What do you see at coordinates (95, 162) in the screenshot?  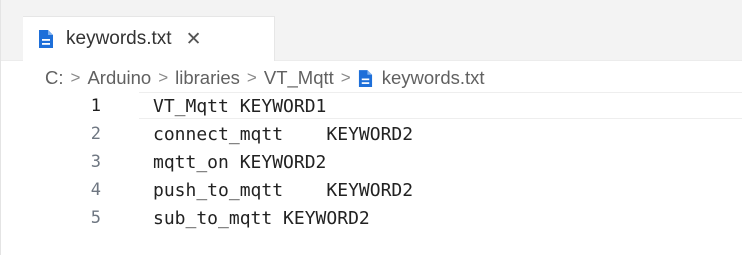 I see `line-number: 3` at bounding box center [95, 162].